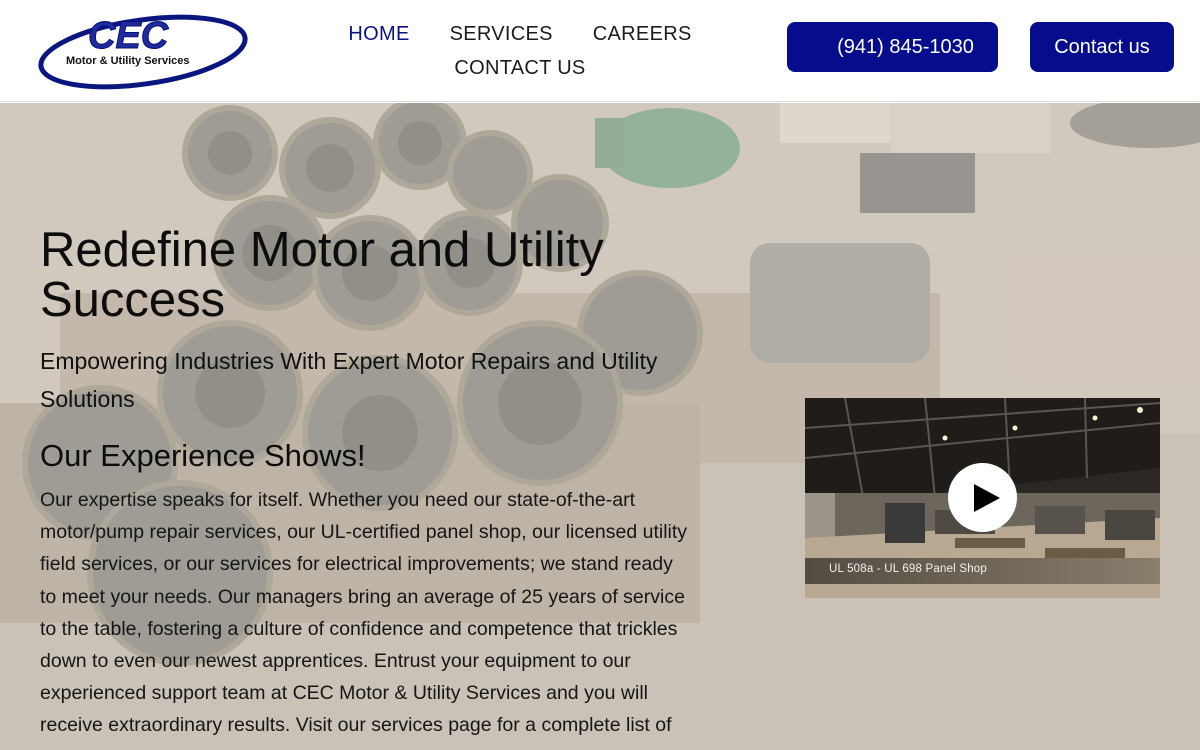 This screenshot has height=750, width=1200. Describe the element at coordinates (520, 51) in the screenshot. I see `main-nav: HOME SERVICES CAREERS CONTACT US` at that location.